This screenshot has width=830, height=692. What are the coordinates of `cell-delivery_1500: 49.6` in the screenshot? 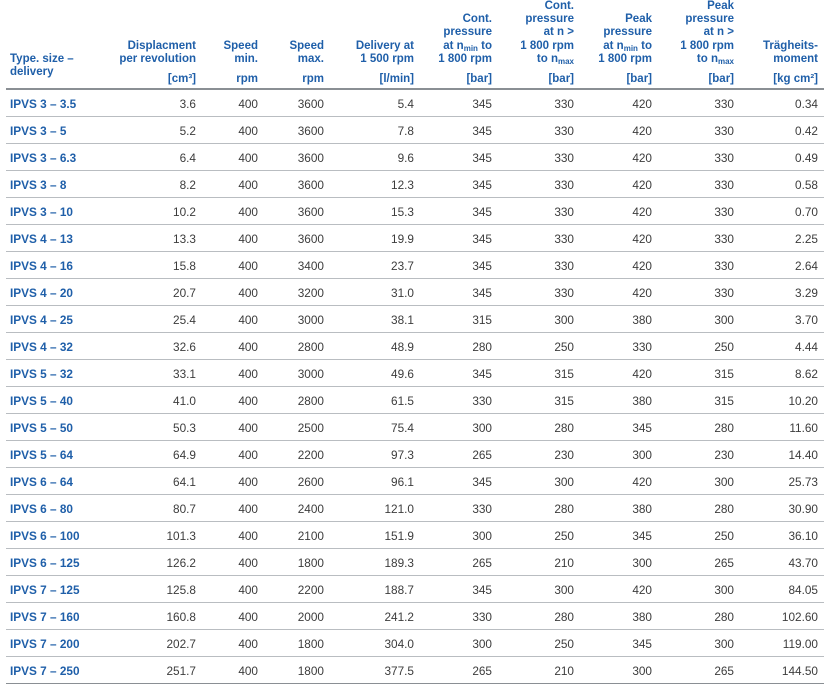 It's located at (375, 373).